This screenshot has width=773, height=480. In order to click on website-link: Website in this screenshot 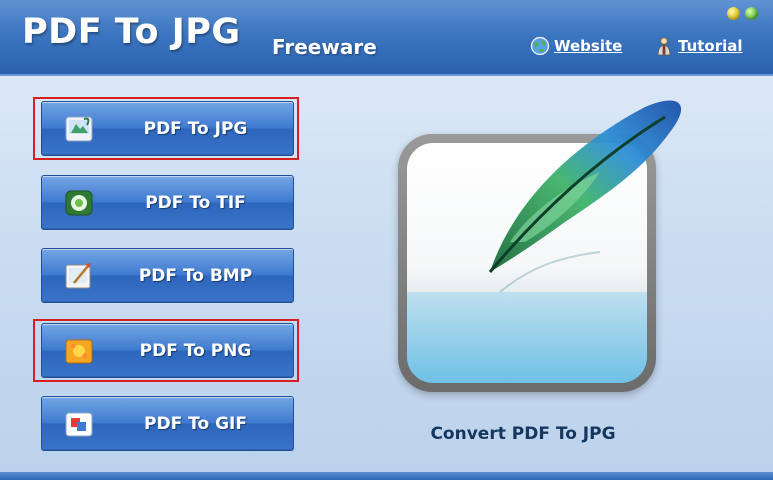, I will do `click(576, 46)`.